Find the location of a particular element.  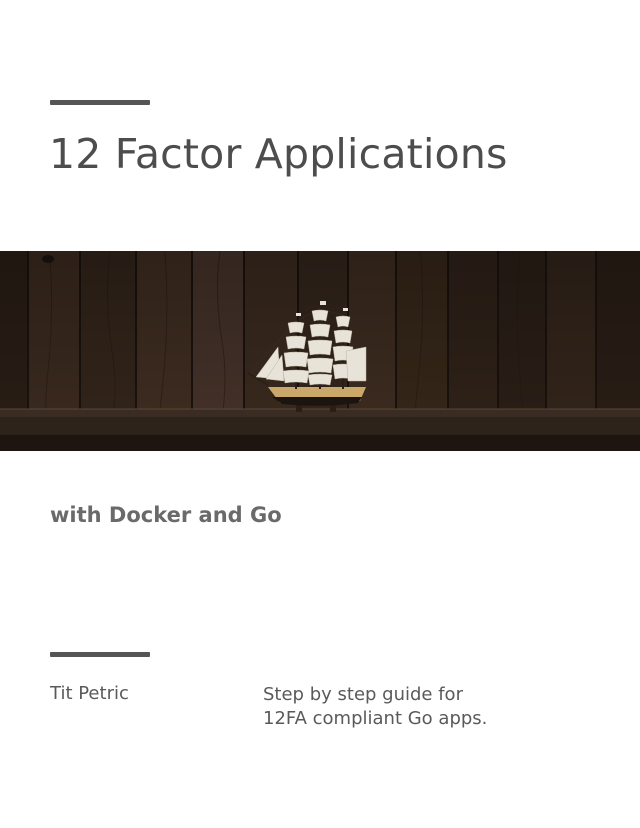

book-subtitle: with Docker and Go is located at coordinates (166, 515).